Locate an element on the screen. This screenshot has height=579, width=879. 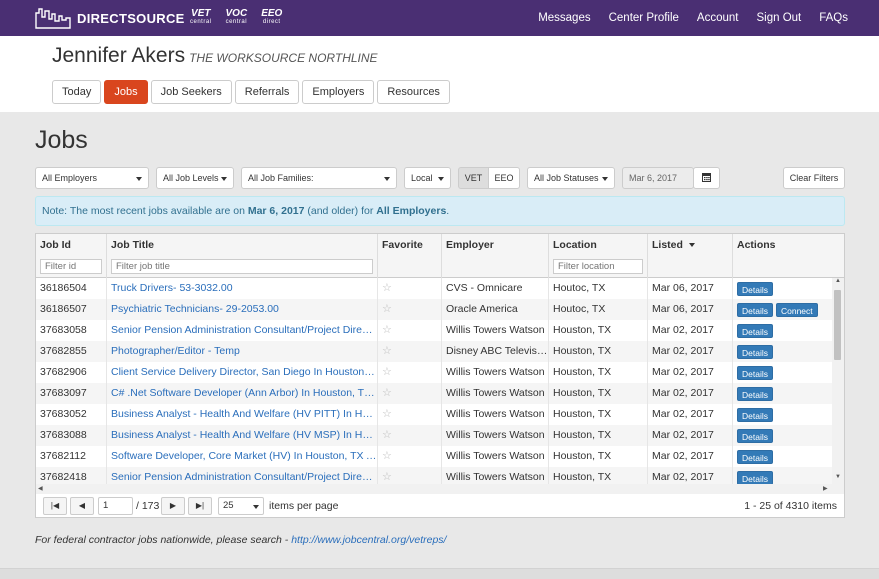
nav-link-messages: Messages is located at coordinates (564, 18).